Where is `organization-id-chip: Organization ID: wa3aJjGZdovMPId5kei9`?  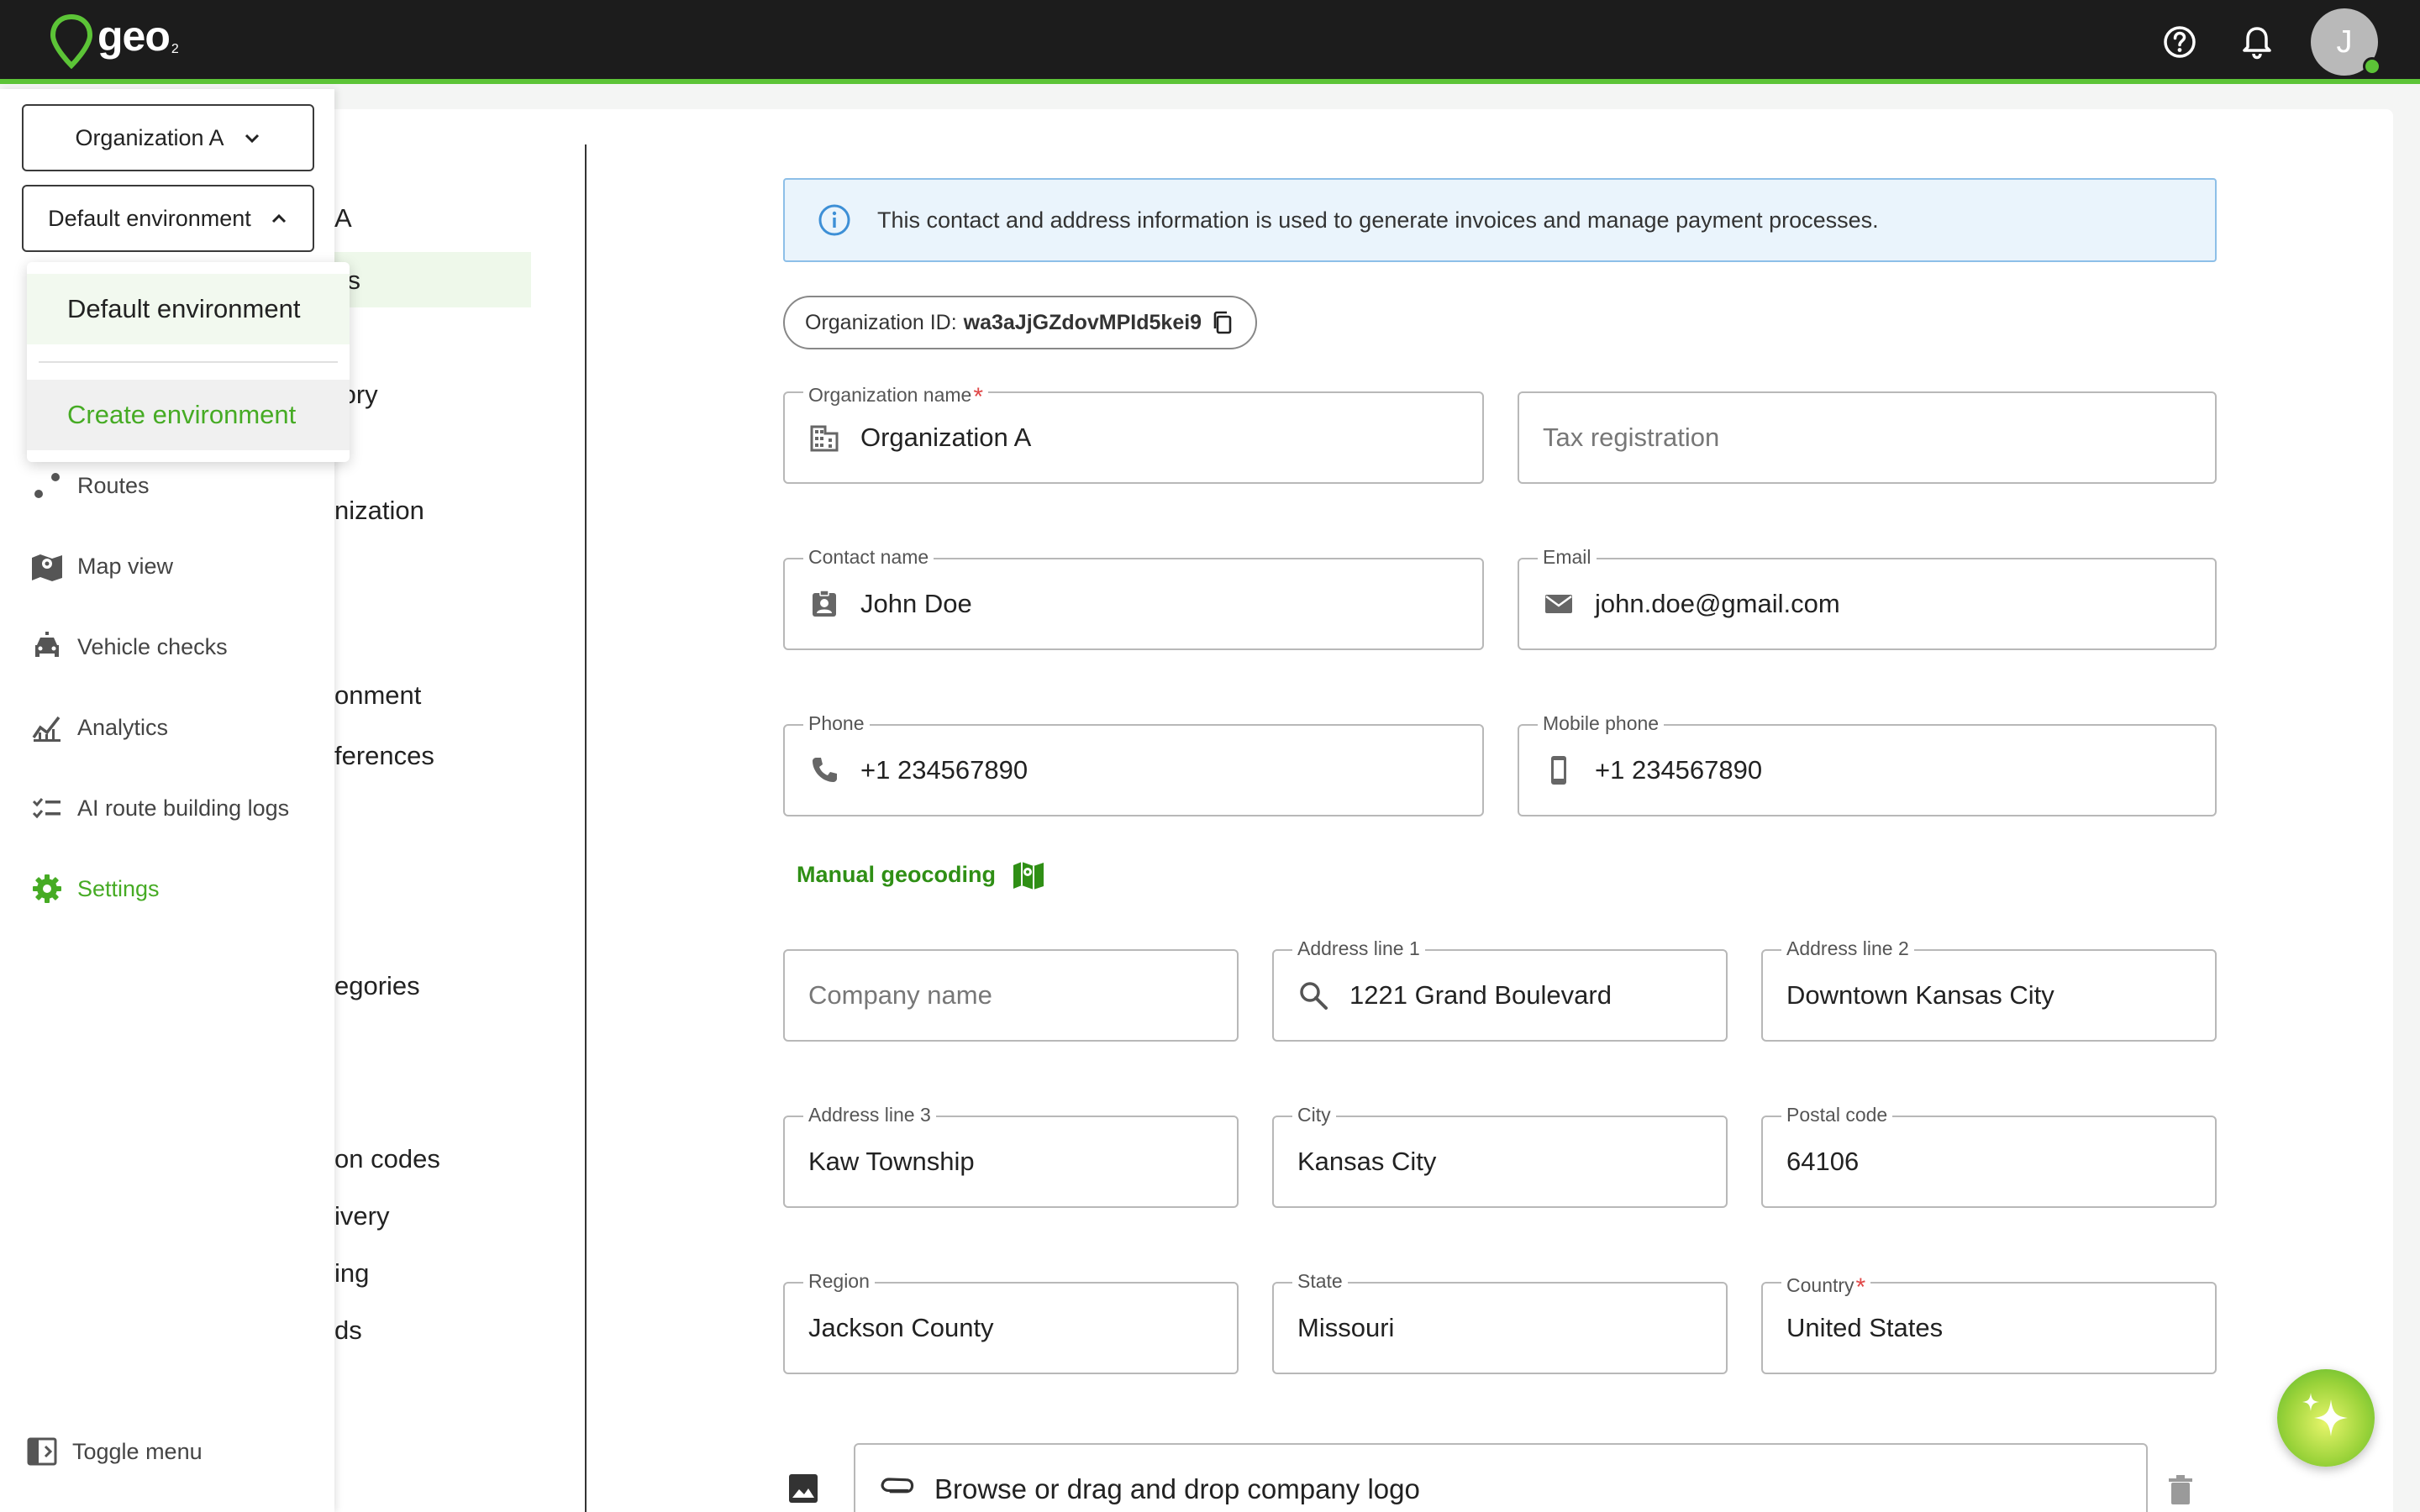
organization-id-chip: Organization ID: wa3aJjGZdovMPId5kei9 is located at coordinates (1020, 322).